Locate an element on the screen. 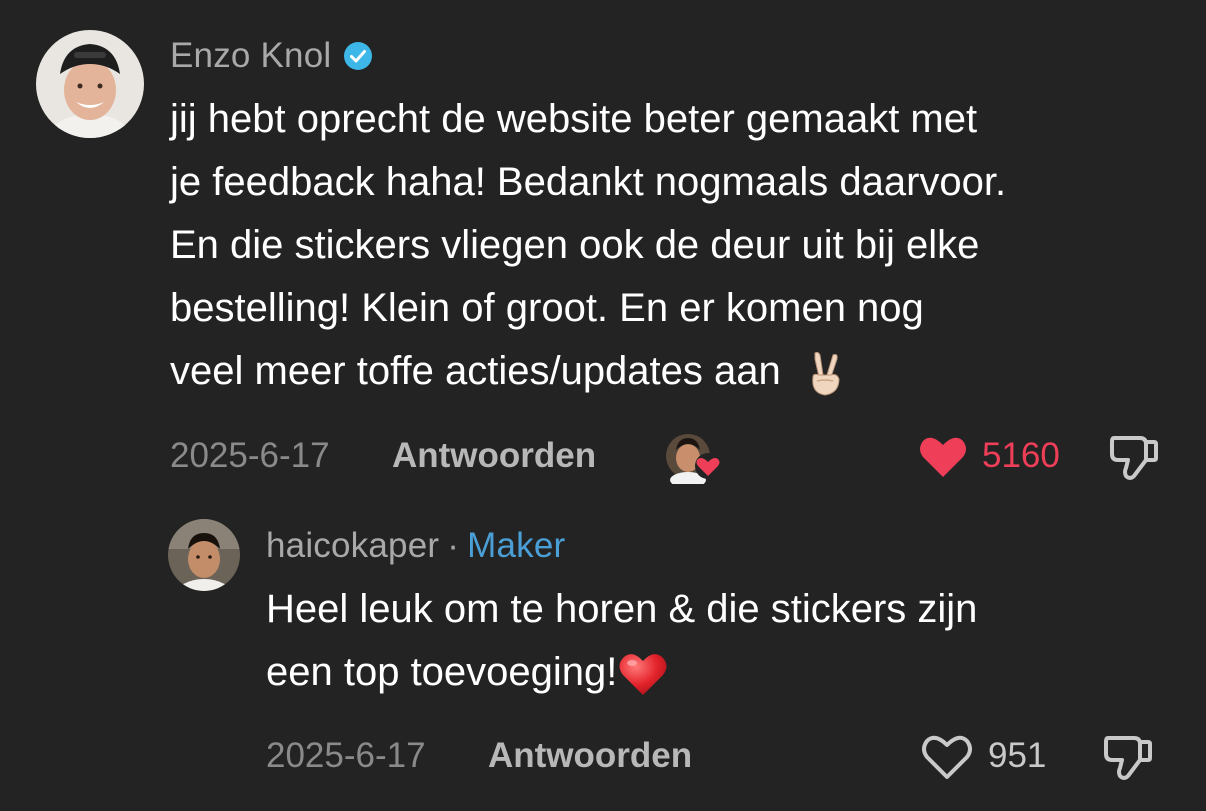 This screenshot has width=1206, height=811. comment-line-text: veel meer toffe acties/updates aan is located at coordinates (475, 371).